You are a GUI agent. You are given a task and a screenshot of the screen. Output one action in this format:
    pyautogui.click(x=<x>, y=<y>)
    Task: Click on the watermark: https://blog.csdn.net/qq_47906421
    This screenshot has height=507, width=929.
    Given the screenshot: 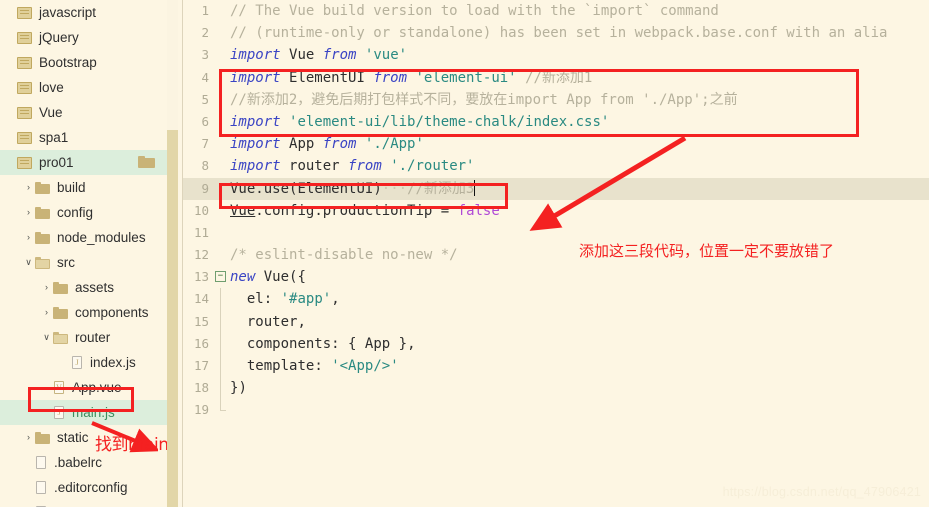 What is the action you would take?
    pyautogui.click(x=821, y=492)
    